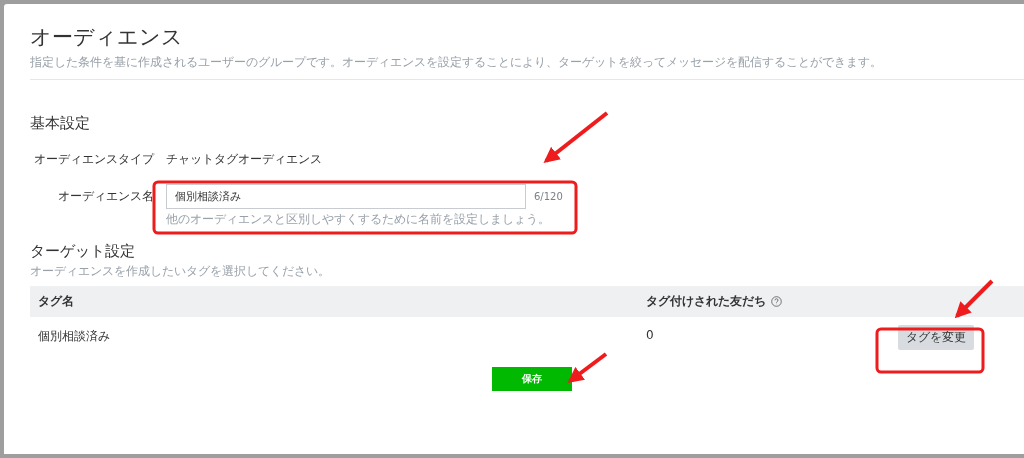 The height and width of the screenshot is (458, 1024). I want to click on help-icon, so click(776, 301).